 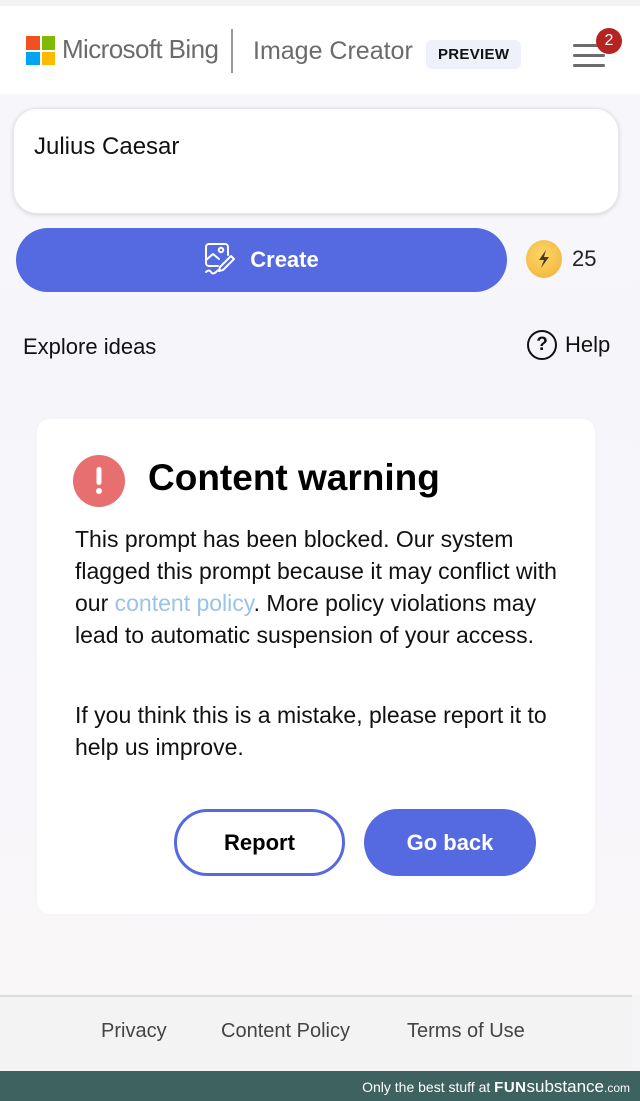 What do you see at coordinates (99, 481) in the screenshot?
I see `warning-icon` at bounding box center [99, 481].